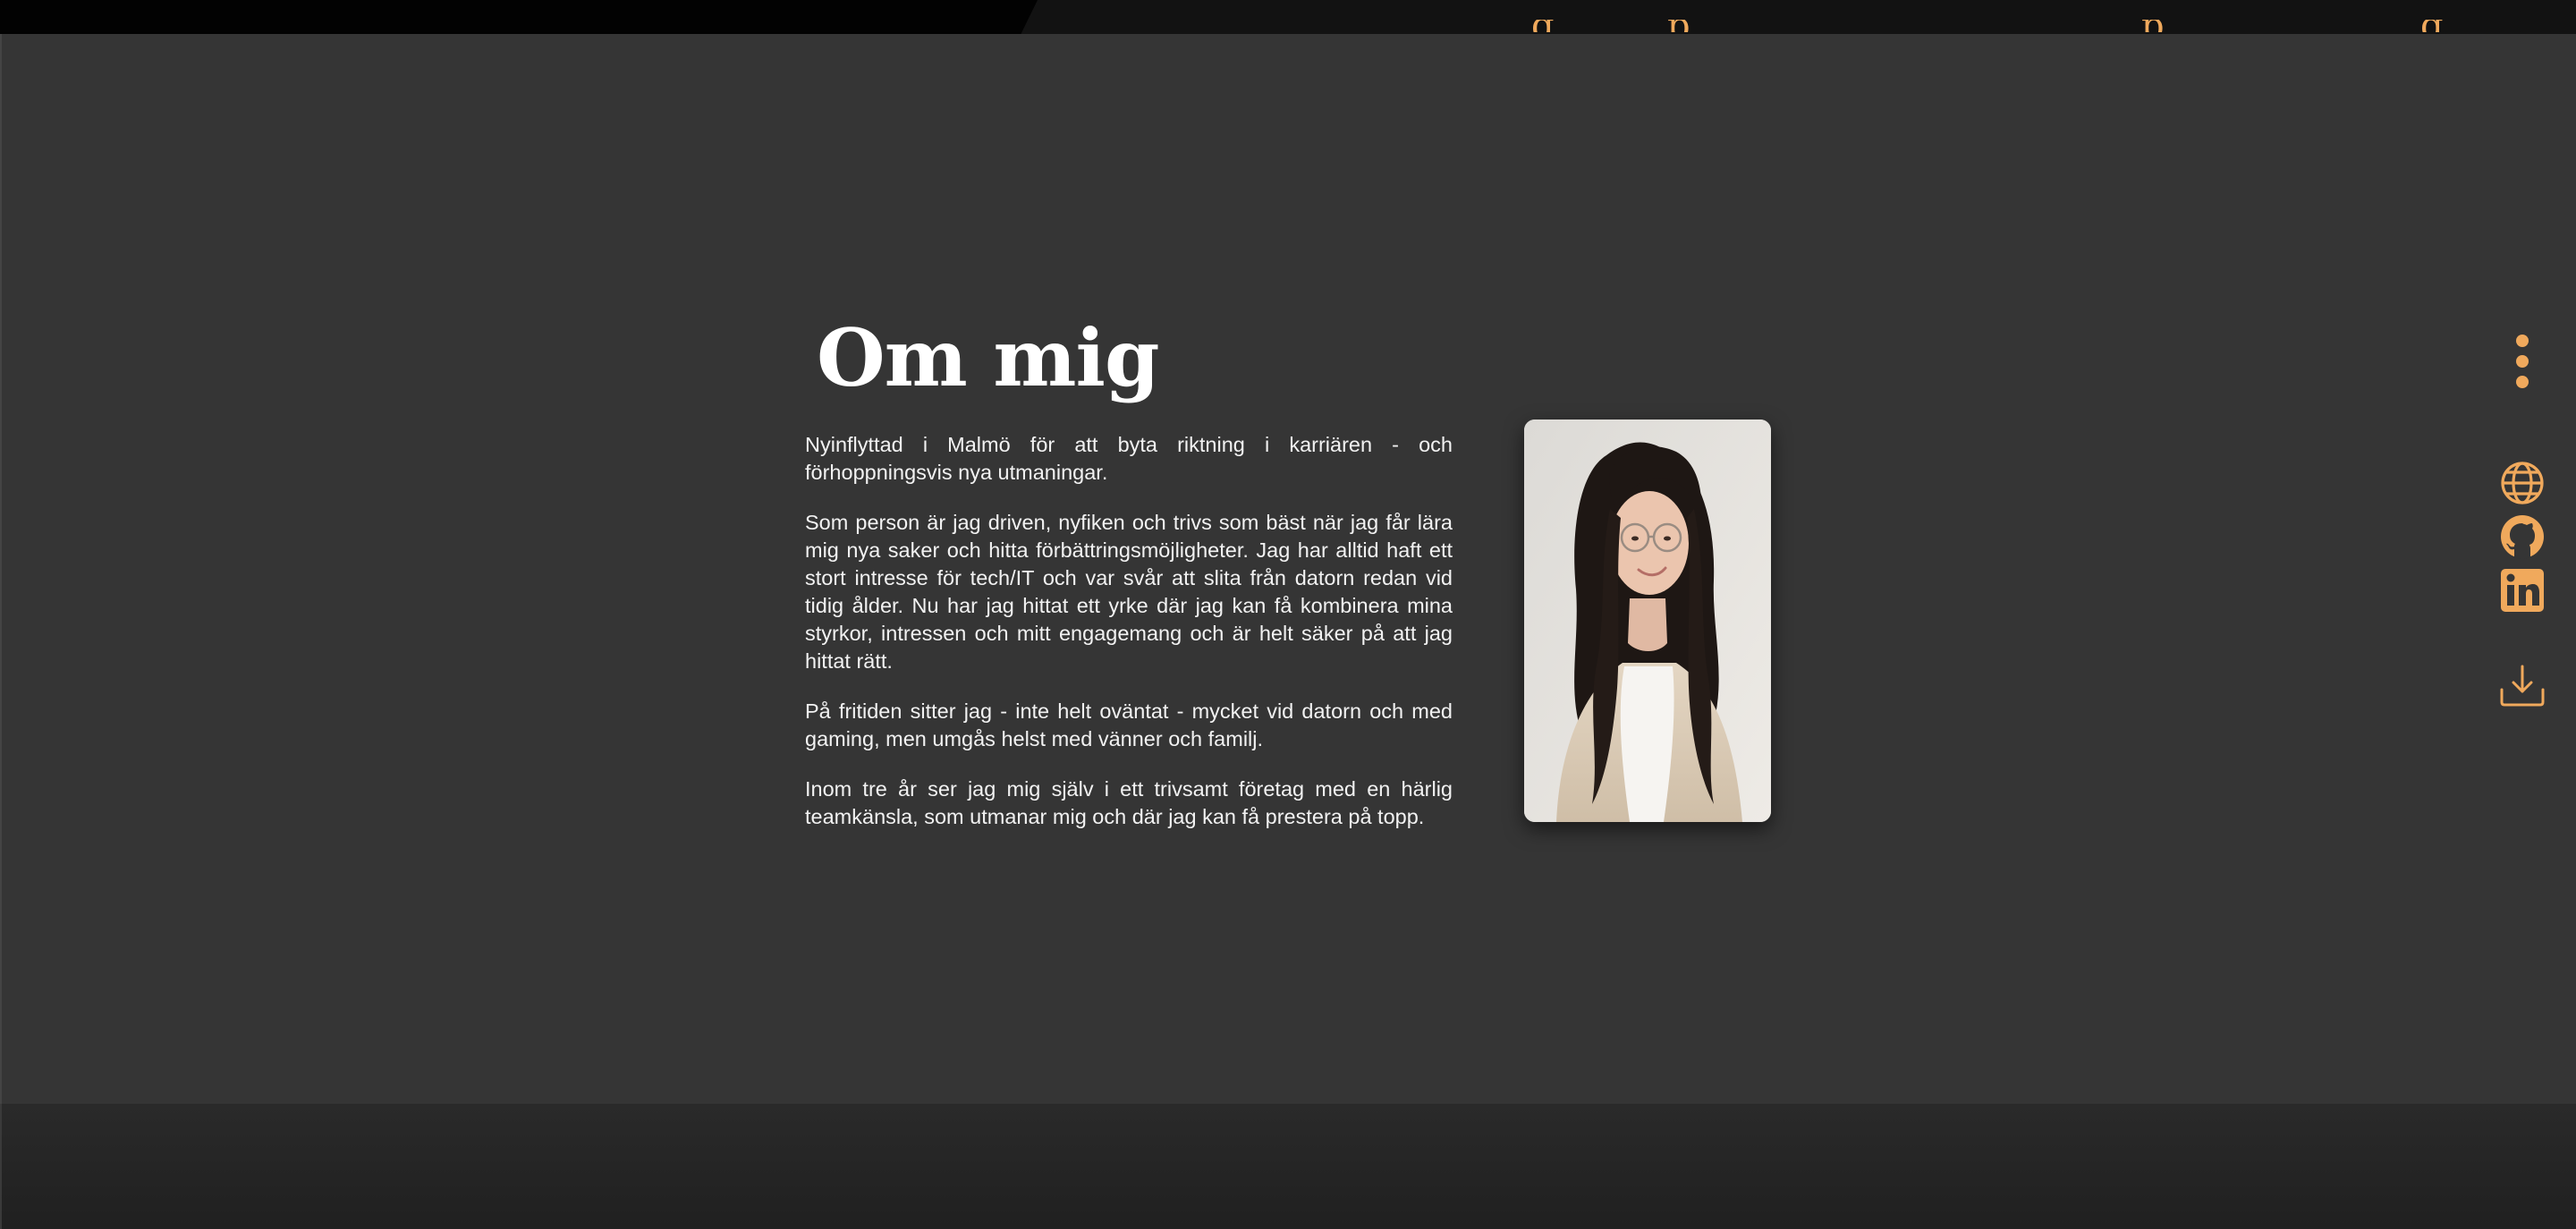 Image resolution: width=2576 pixels, height=1229 pixels. Describe the element at coordinates (2522, 361) in the screenshot. I see `more-vertical-icon` at that location.